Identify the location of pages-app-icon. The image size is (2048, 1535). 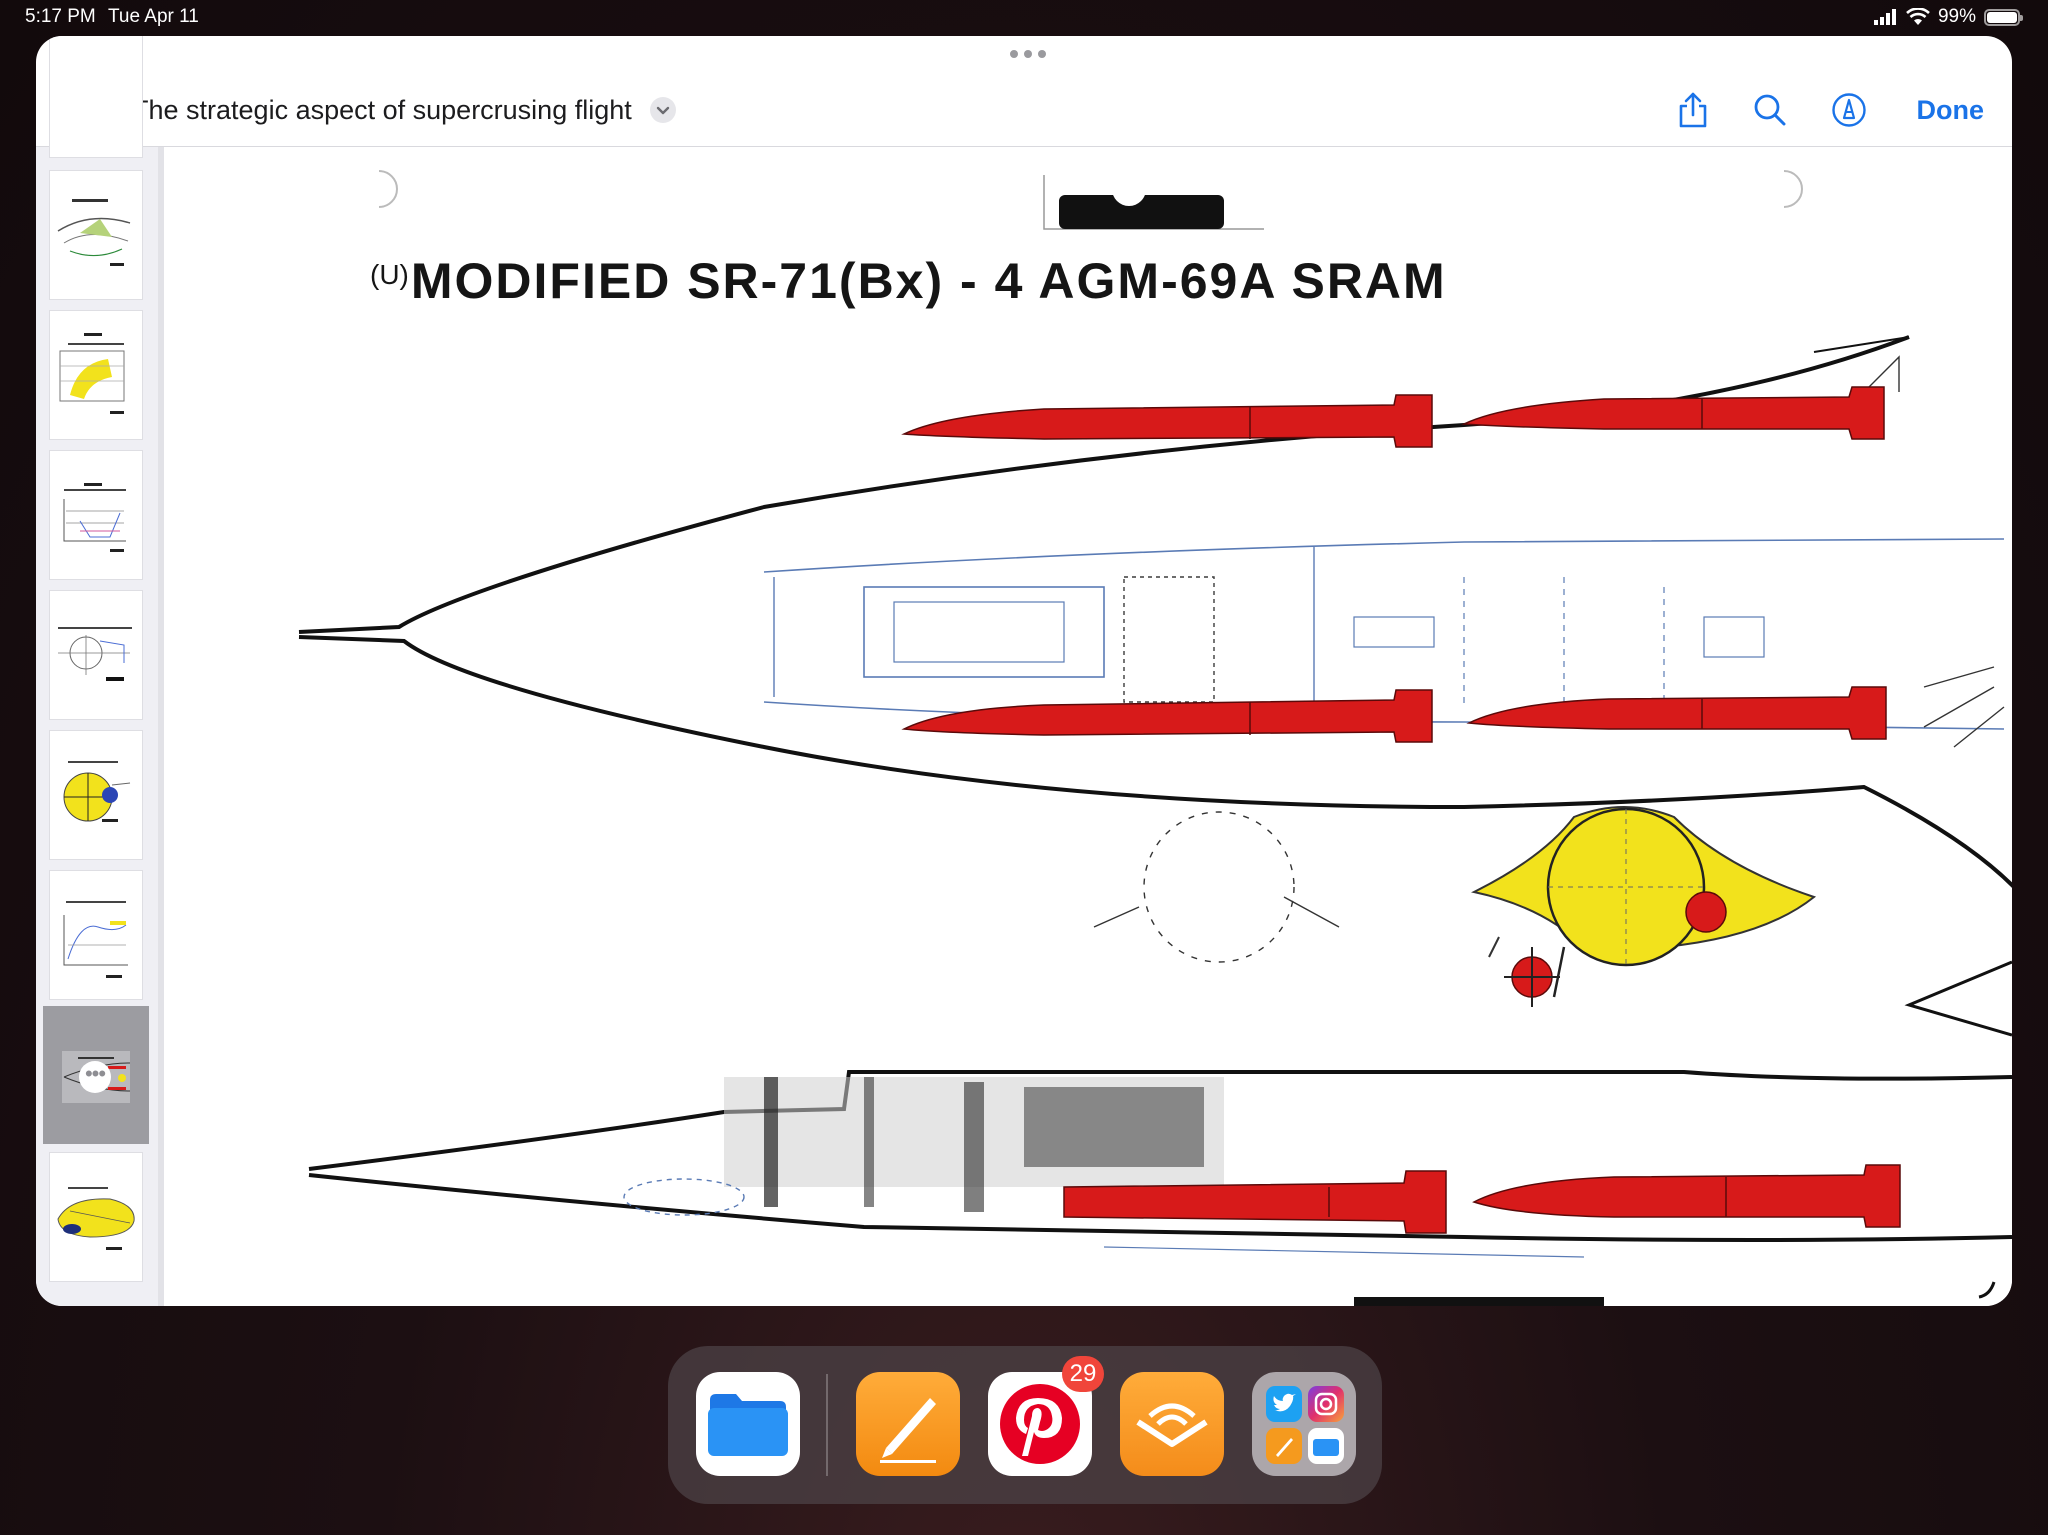
(908, 1430).